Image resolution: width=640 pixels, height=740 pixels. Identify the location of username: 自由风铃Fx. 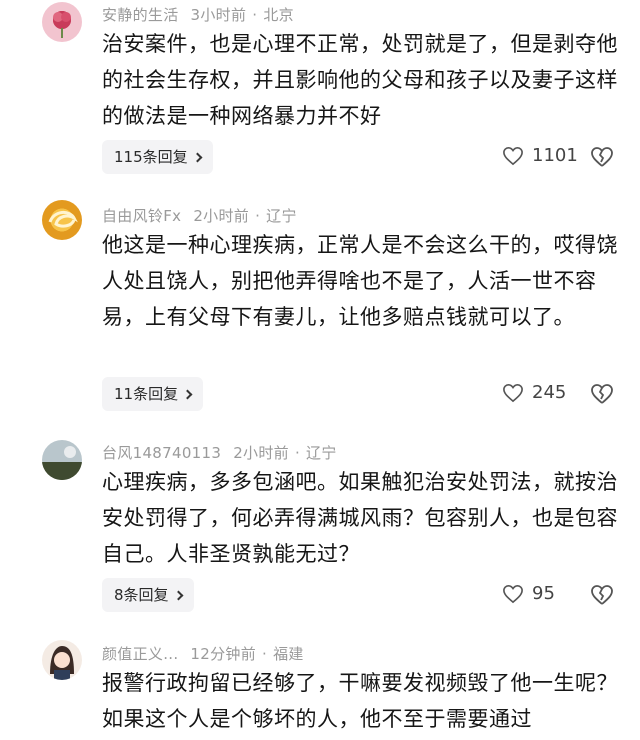
(141, 216).